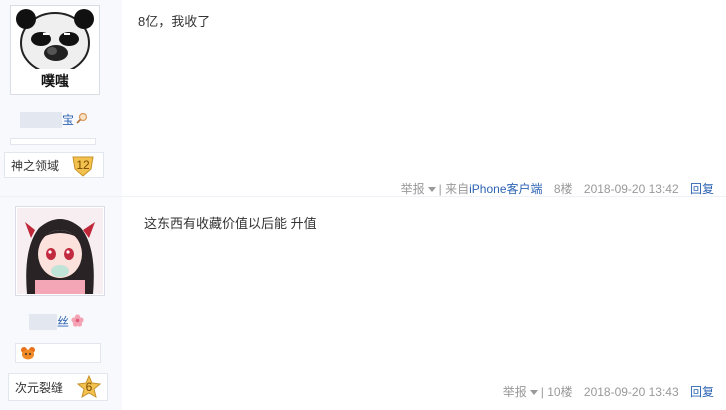  I want to click on post-1-content: 8亿，我收了, so click(174, 21).